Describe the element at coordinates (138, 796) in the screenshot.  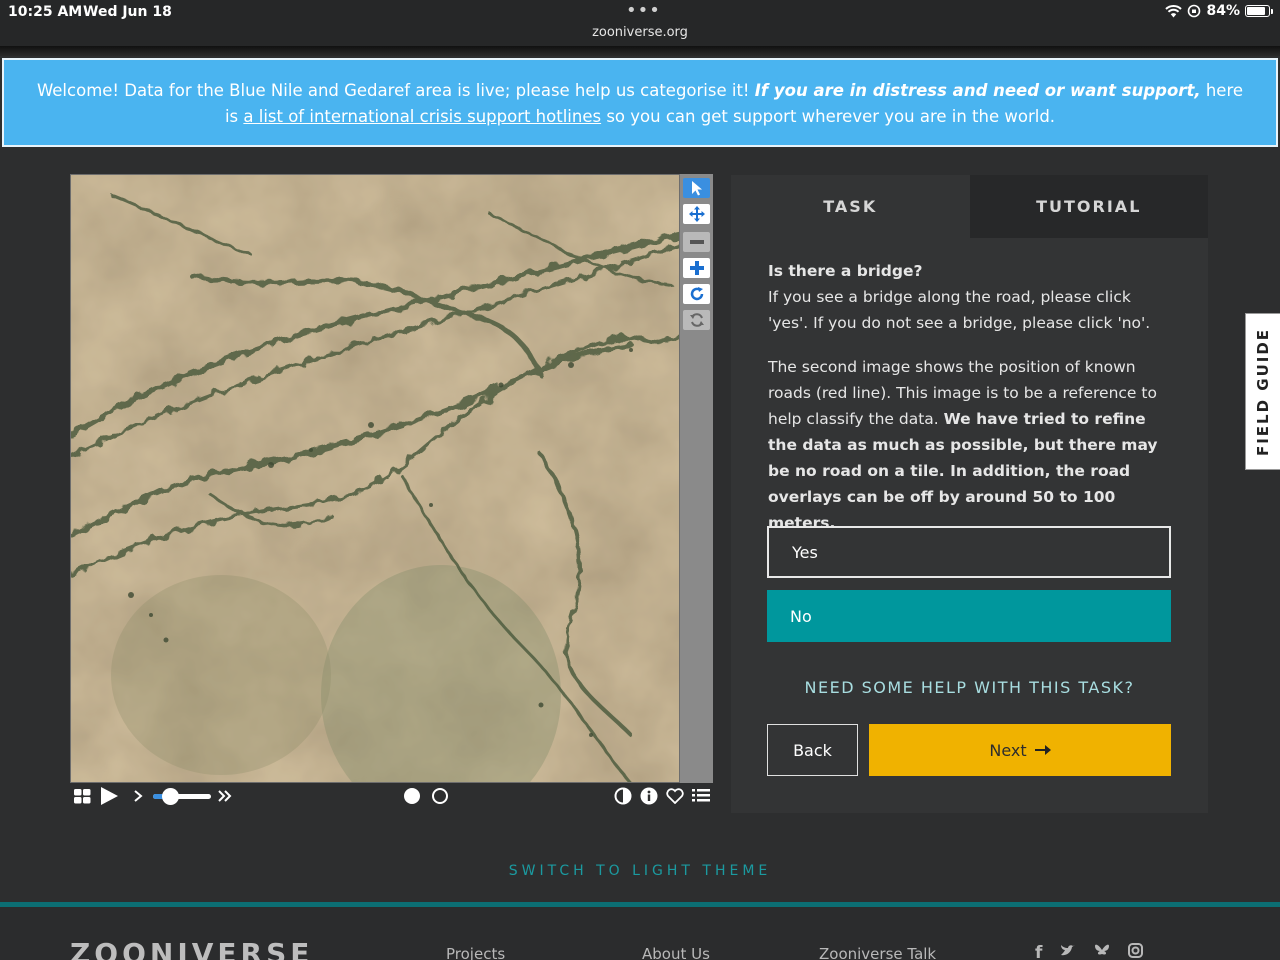
I see `step-forward-icon` at that location.